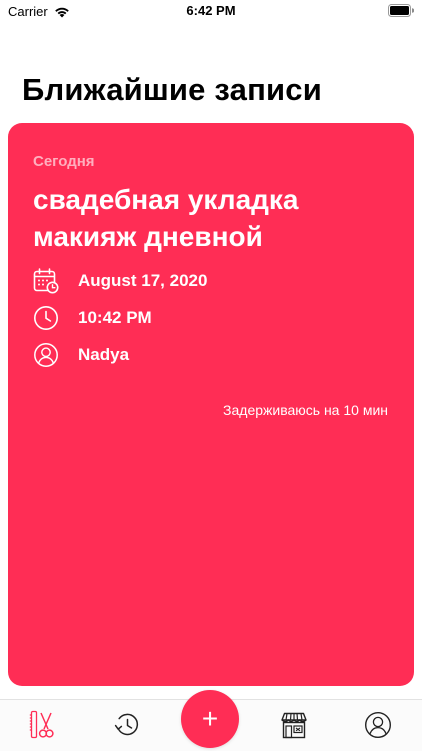 This screenshot has height=751, width=422. I want to click on appointment-time-row: 10:42 PM, so click(92, 318).